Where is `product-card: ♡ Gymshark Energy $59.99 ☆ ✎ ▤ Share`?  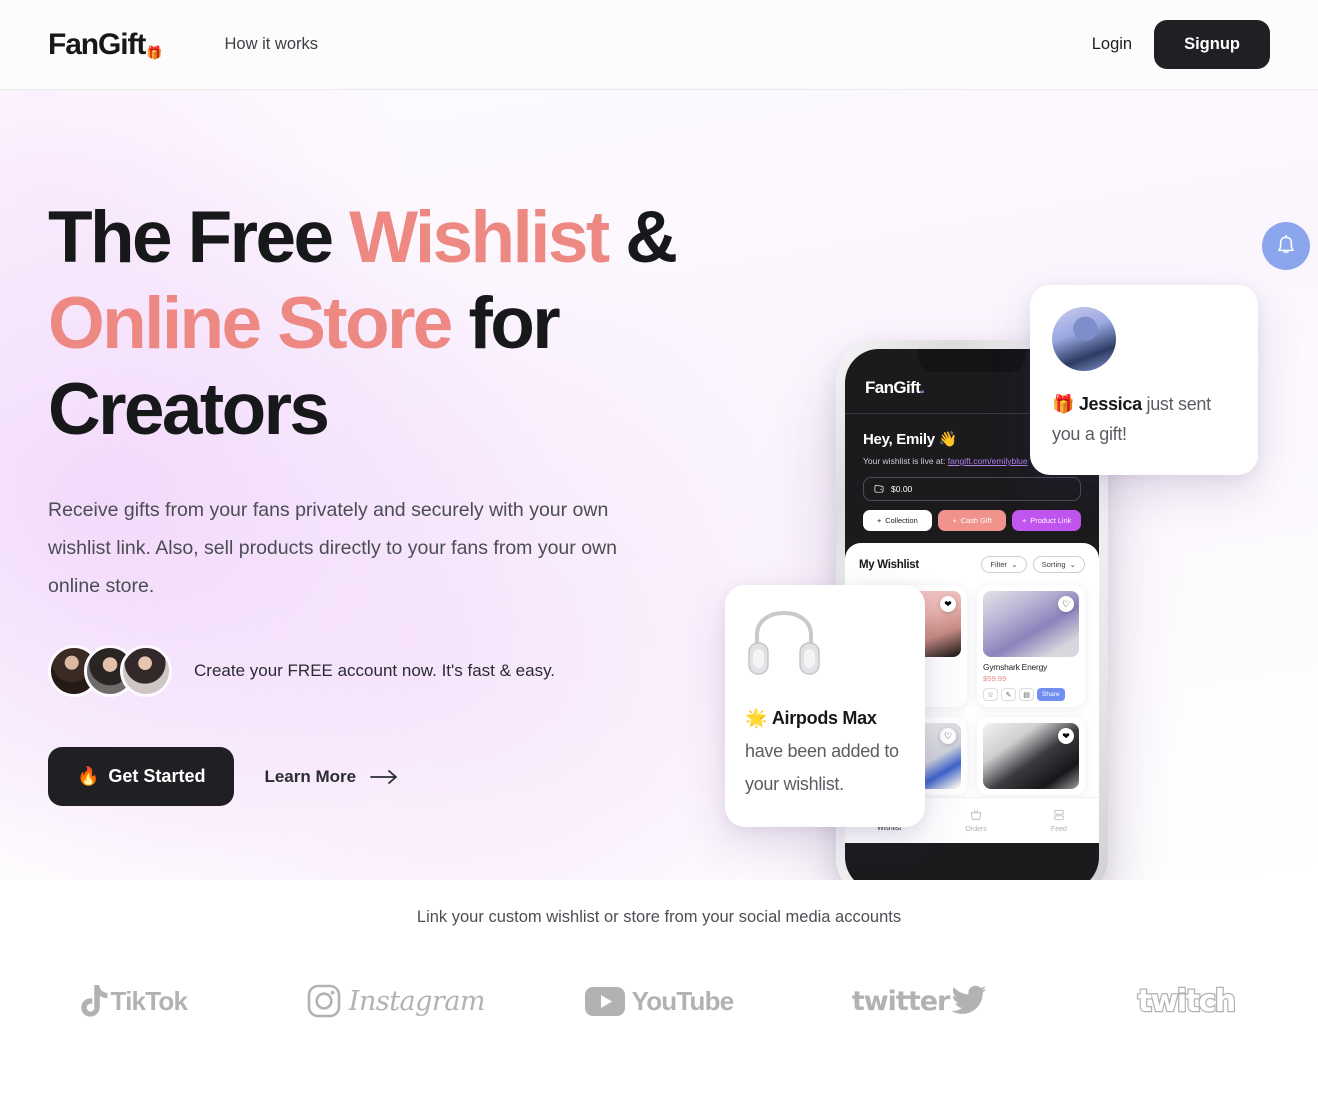 product-card: ♡ Gymshark Energy $59.99 ☆ ✎ ▤ Share is located at coordinates (1031, 646).